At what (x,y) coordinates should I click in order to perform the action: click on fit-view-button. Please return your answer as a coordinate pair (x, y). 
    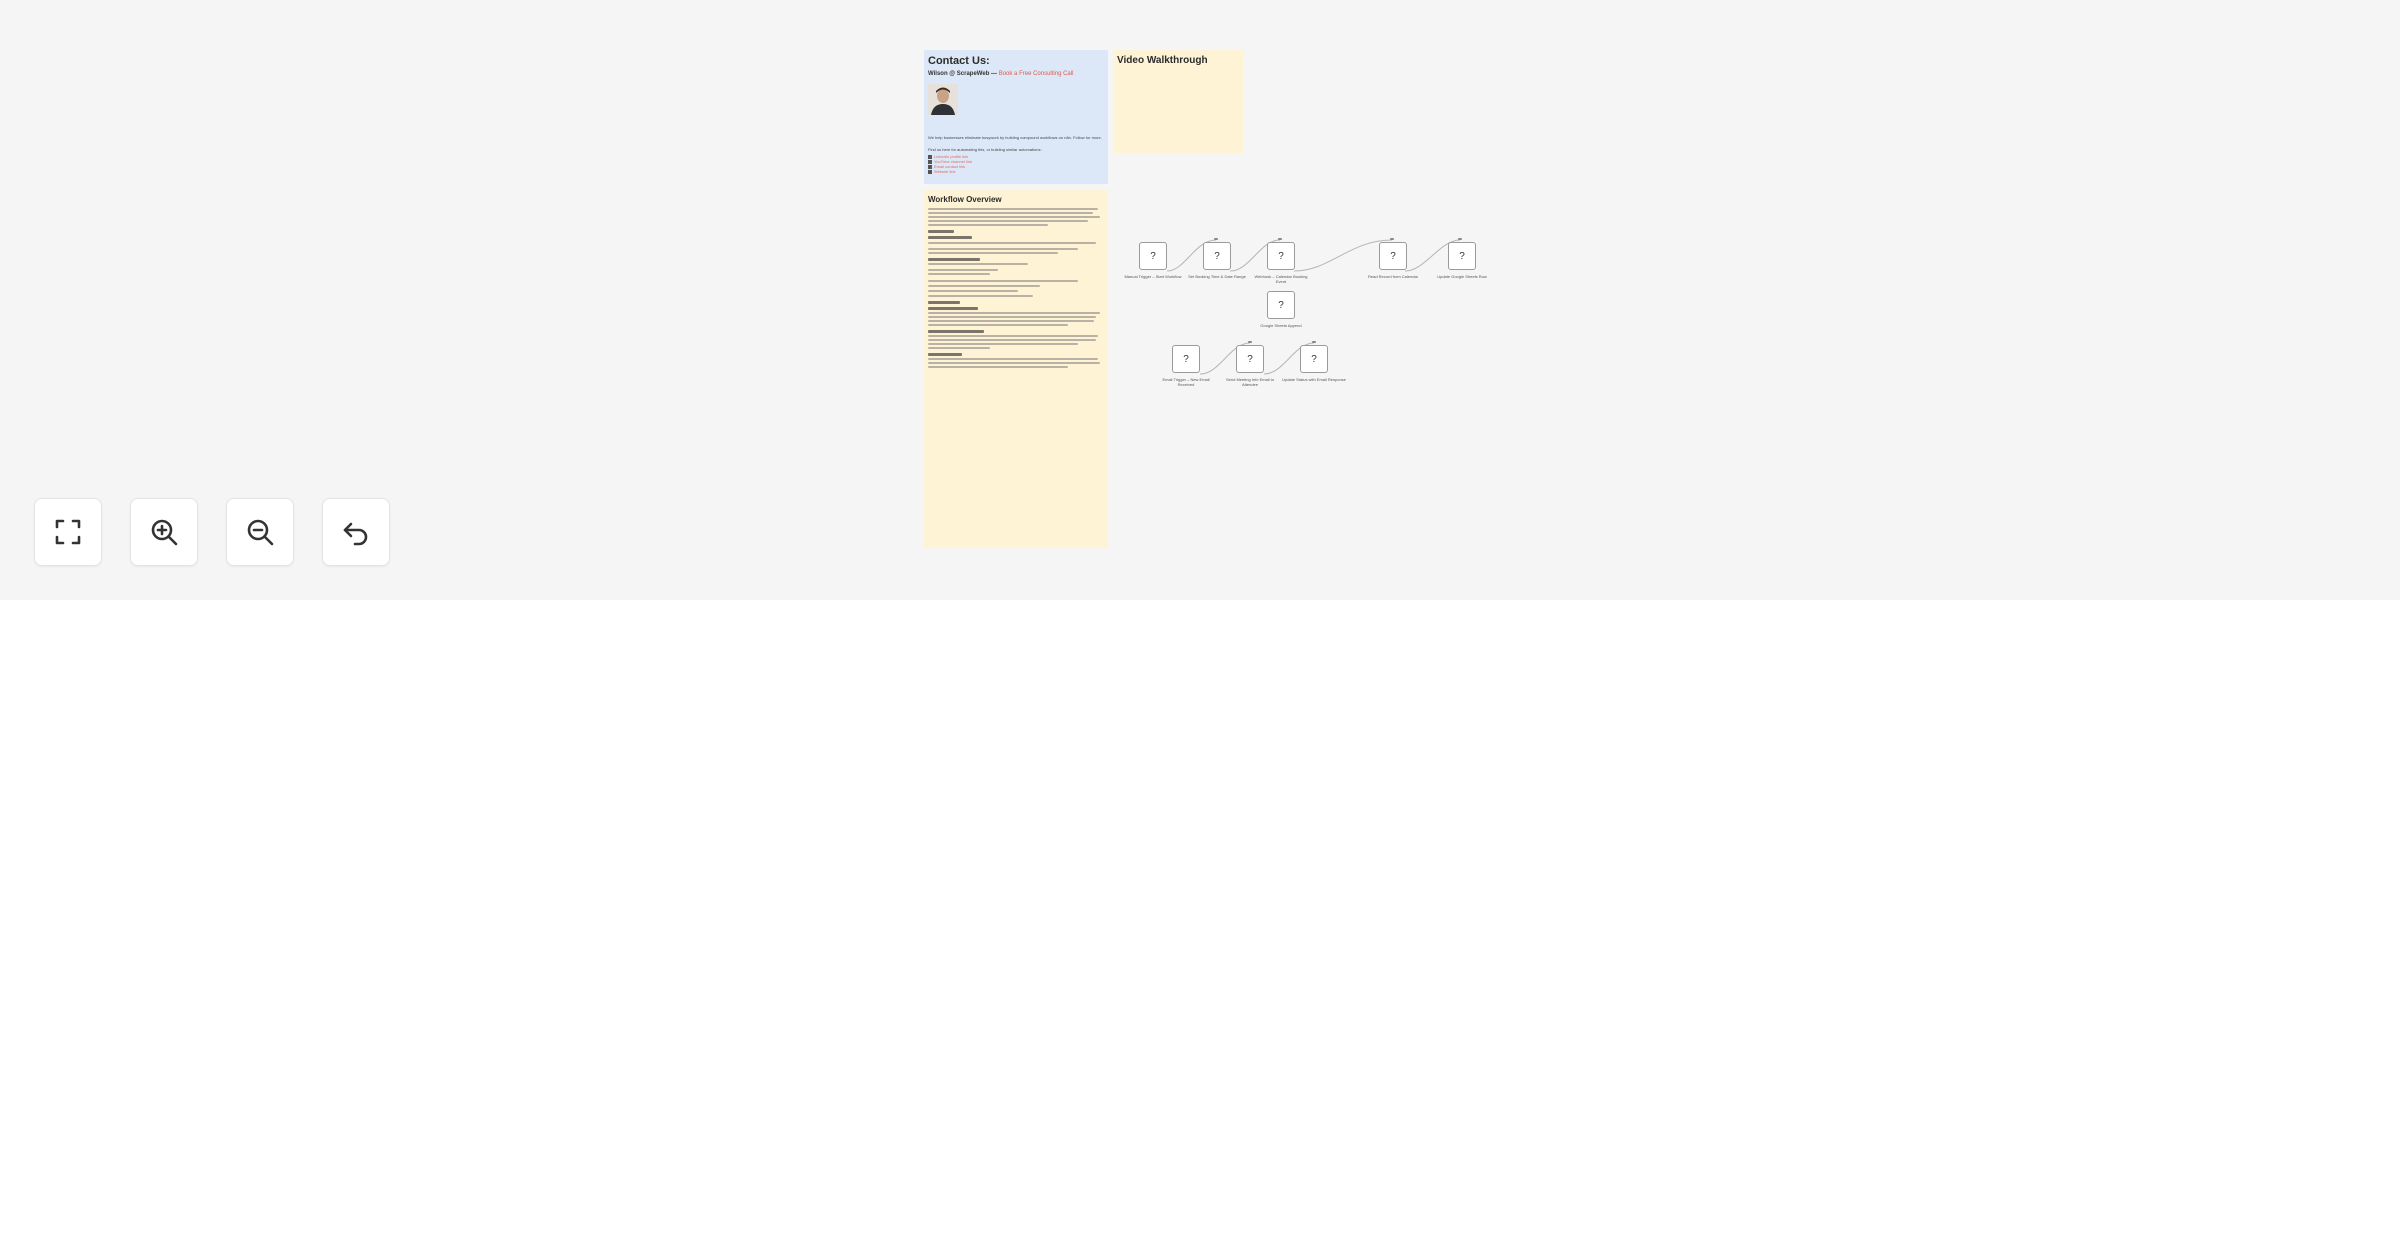
    Looking at the image, I should click on (68, 532).